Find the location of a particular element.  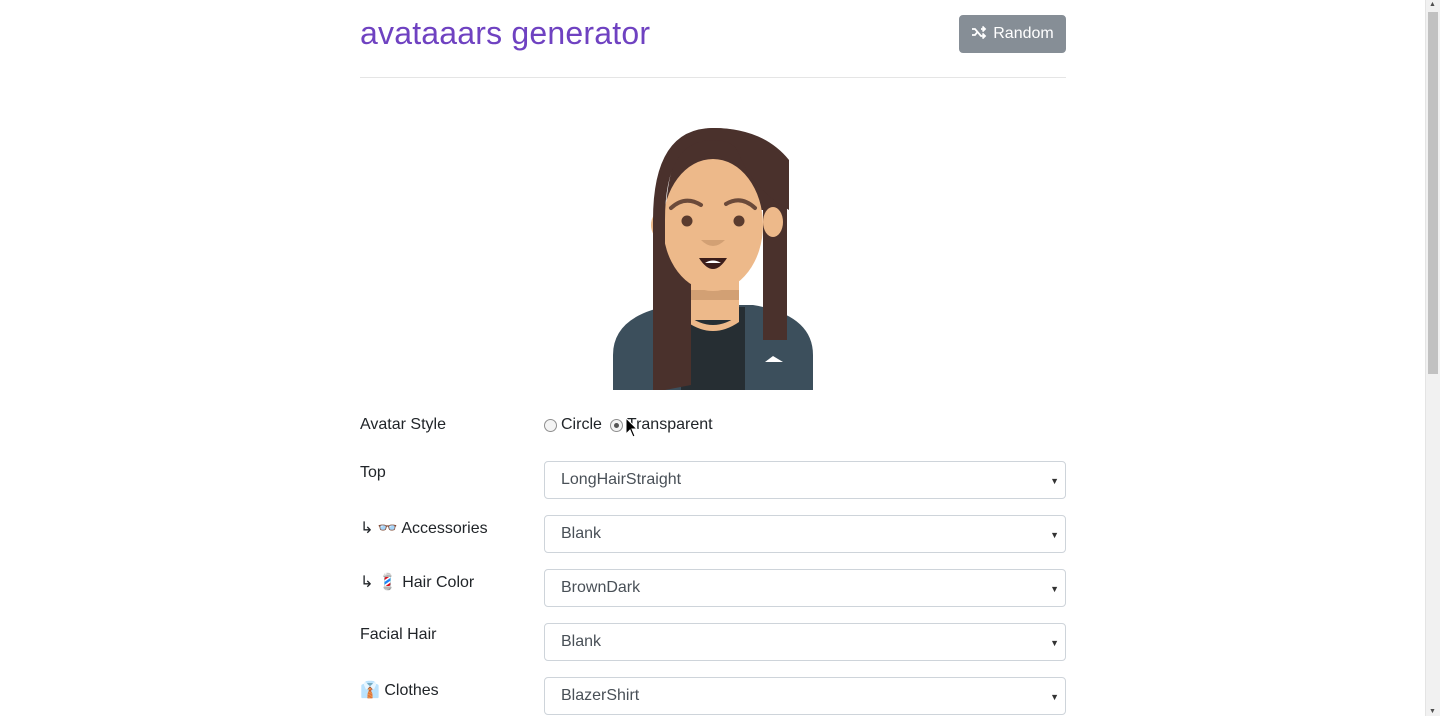

top-label: Top is located at coordinates (373, 472).